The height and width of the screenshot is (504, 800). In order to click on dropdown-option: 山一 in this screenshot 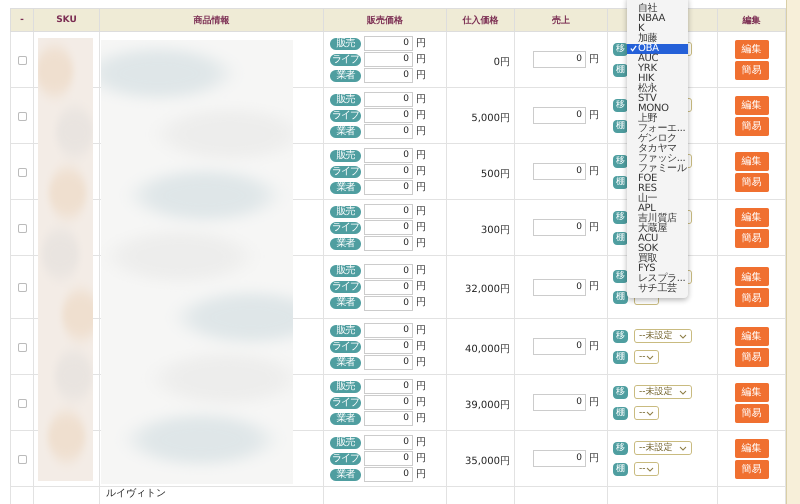, I will do `click(657, 199)`.